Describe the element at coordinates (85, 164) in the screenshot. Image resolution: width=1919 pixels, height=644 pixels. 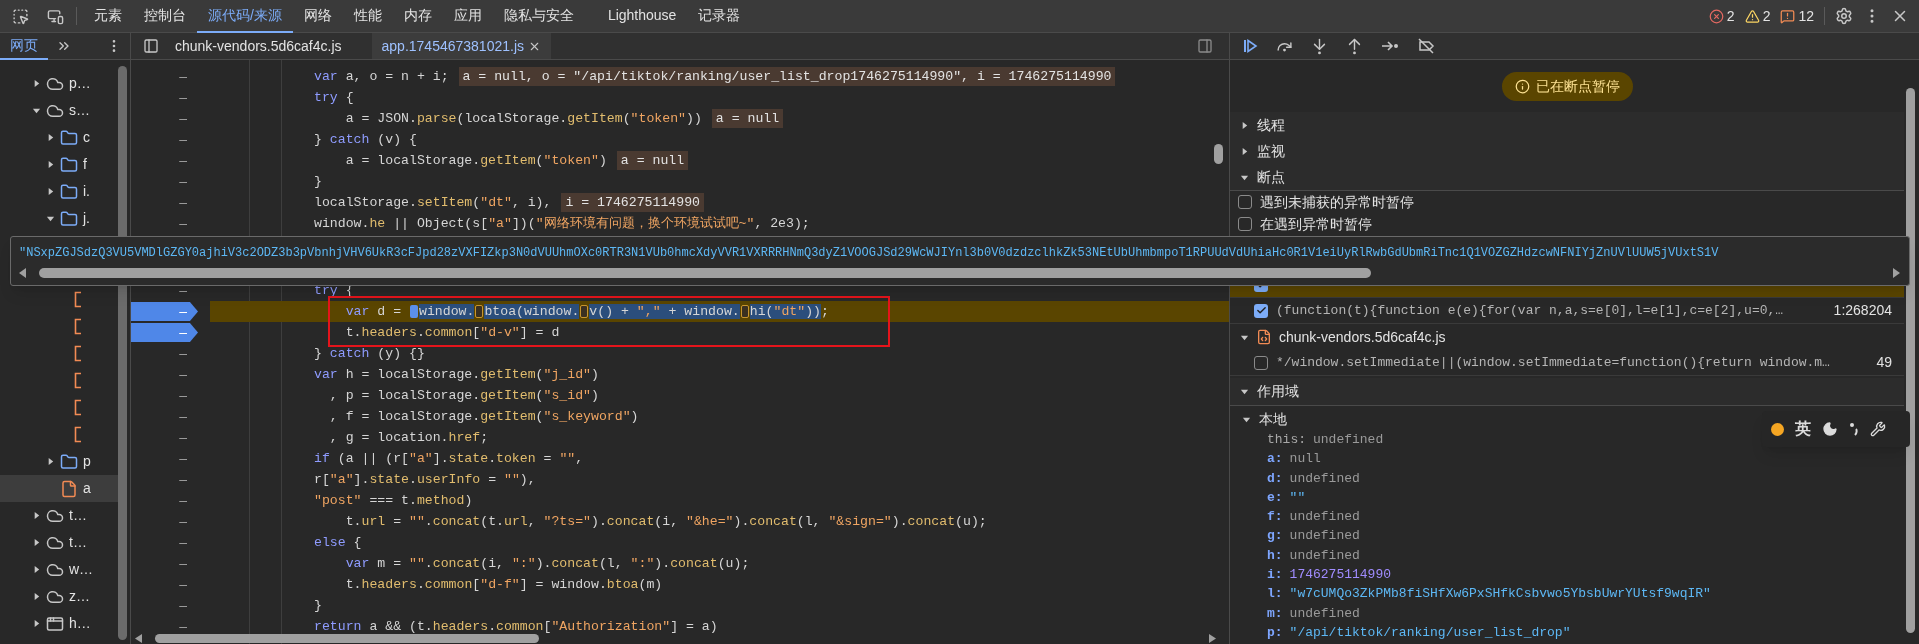
I see `tree-label: f` at that location.